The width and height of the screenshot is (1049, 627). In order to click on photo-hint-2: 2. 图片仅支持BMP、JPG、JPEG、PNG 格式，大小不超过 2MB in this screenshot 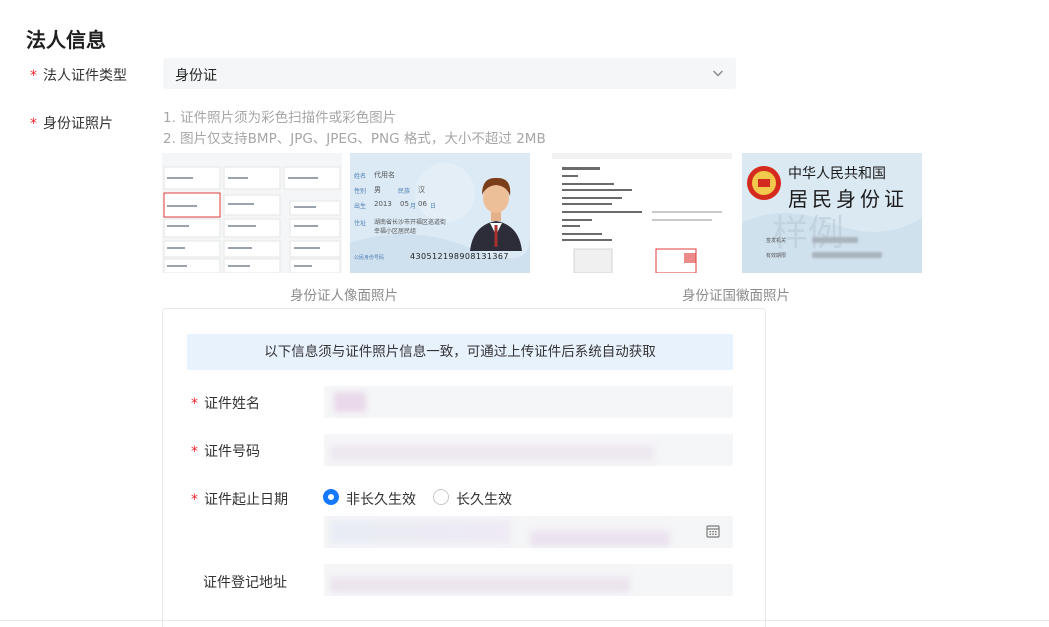, I will do `click(354, 139)`.